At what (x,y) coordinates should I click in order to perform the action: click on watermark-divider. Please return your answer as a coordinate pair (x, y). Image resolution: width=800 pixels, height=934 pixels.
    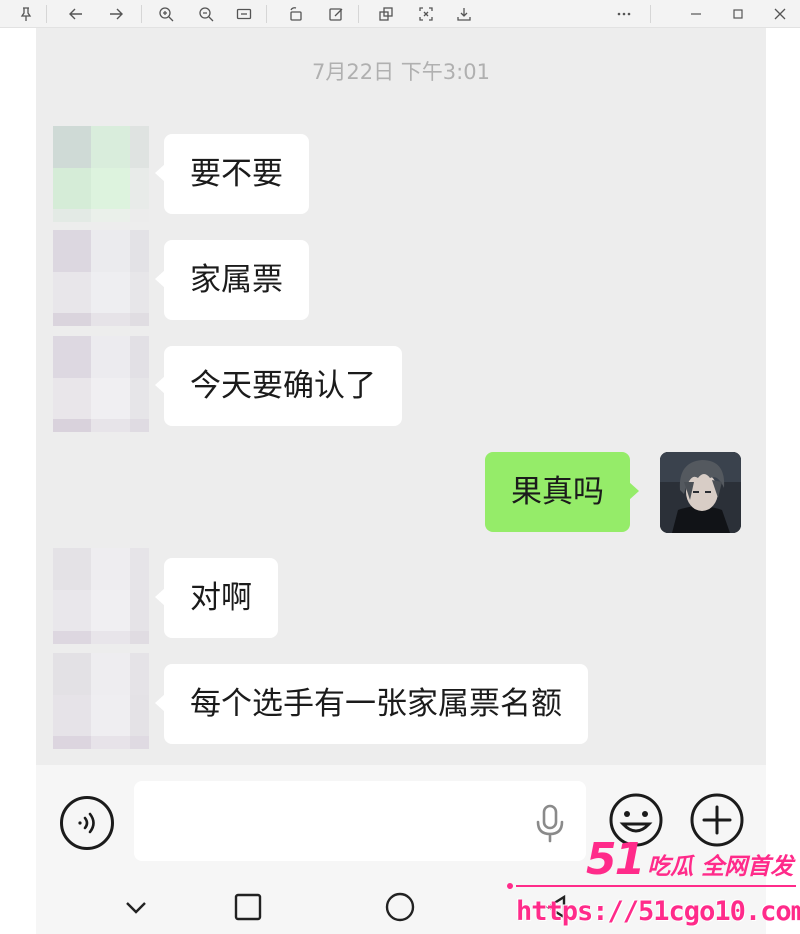
    Looking at the image, I should click on (651, 886).